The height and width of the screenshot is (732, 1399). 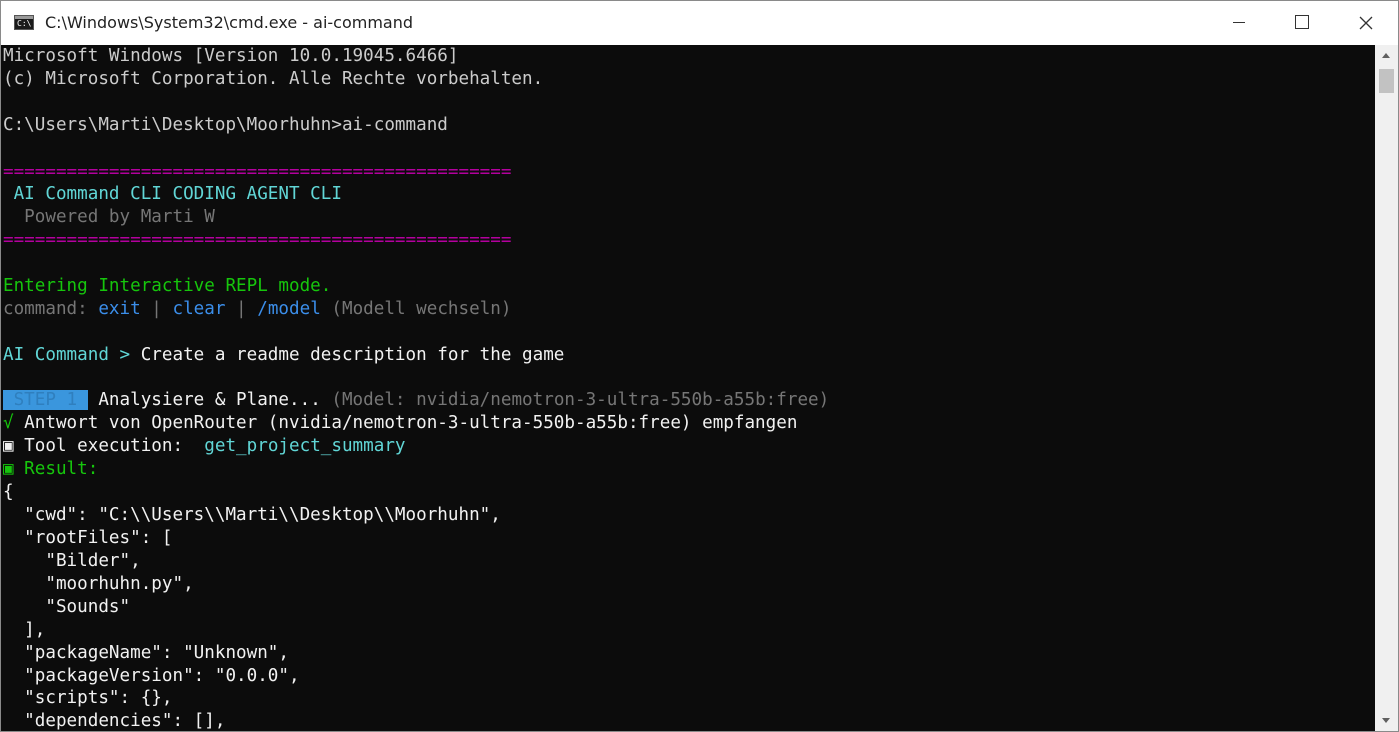 What do you see at coordinates (98, 584) in the screenshot?
I see `json-line: "moorhuhn.py",` at bounding box center [98, 584].